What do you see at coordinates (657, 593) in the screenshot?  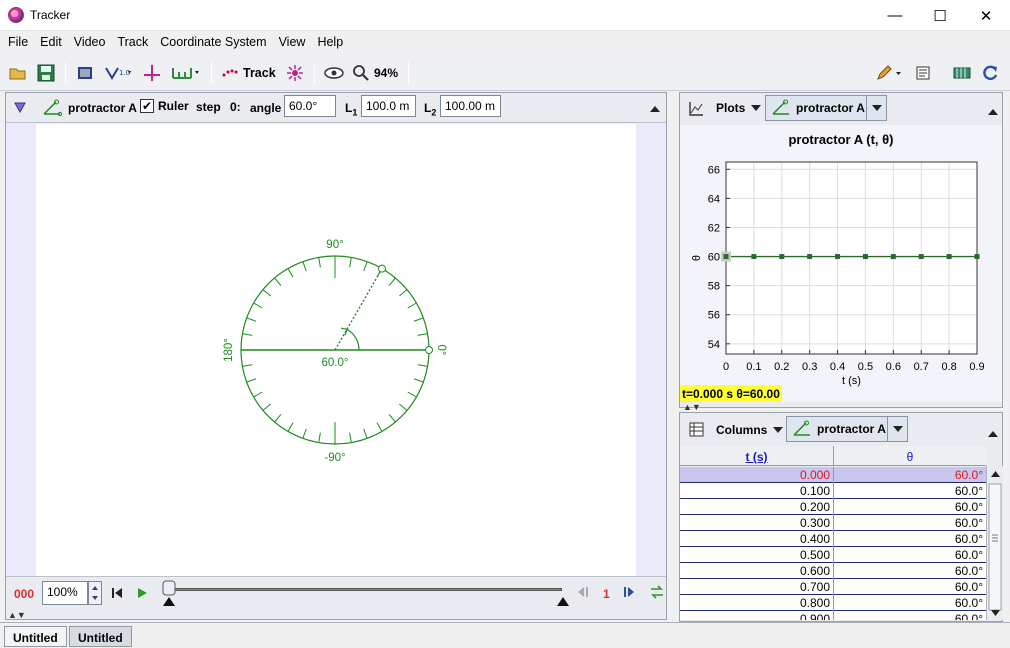 I see `loop-icon` at bounding box center [657, 593].